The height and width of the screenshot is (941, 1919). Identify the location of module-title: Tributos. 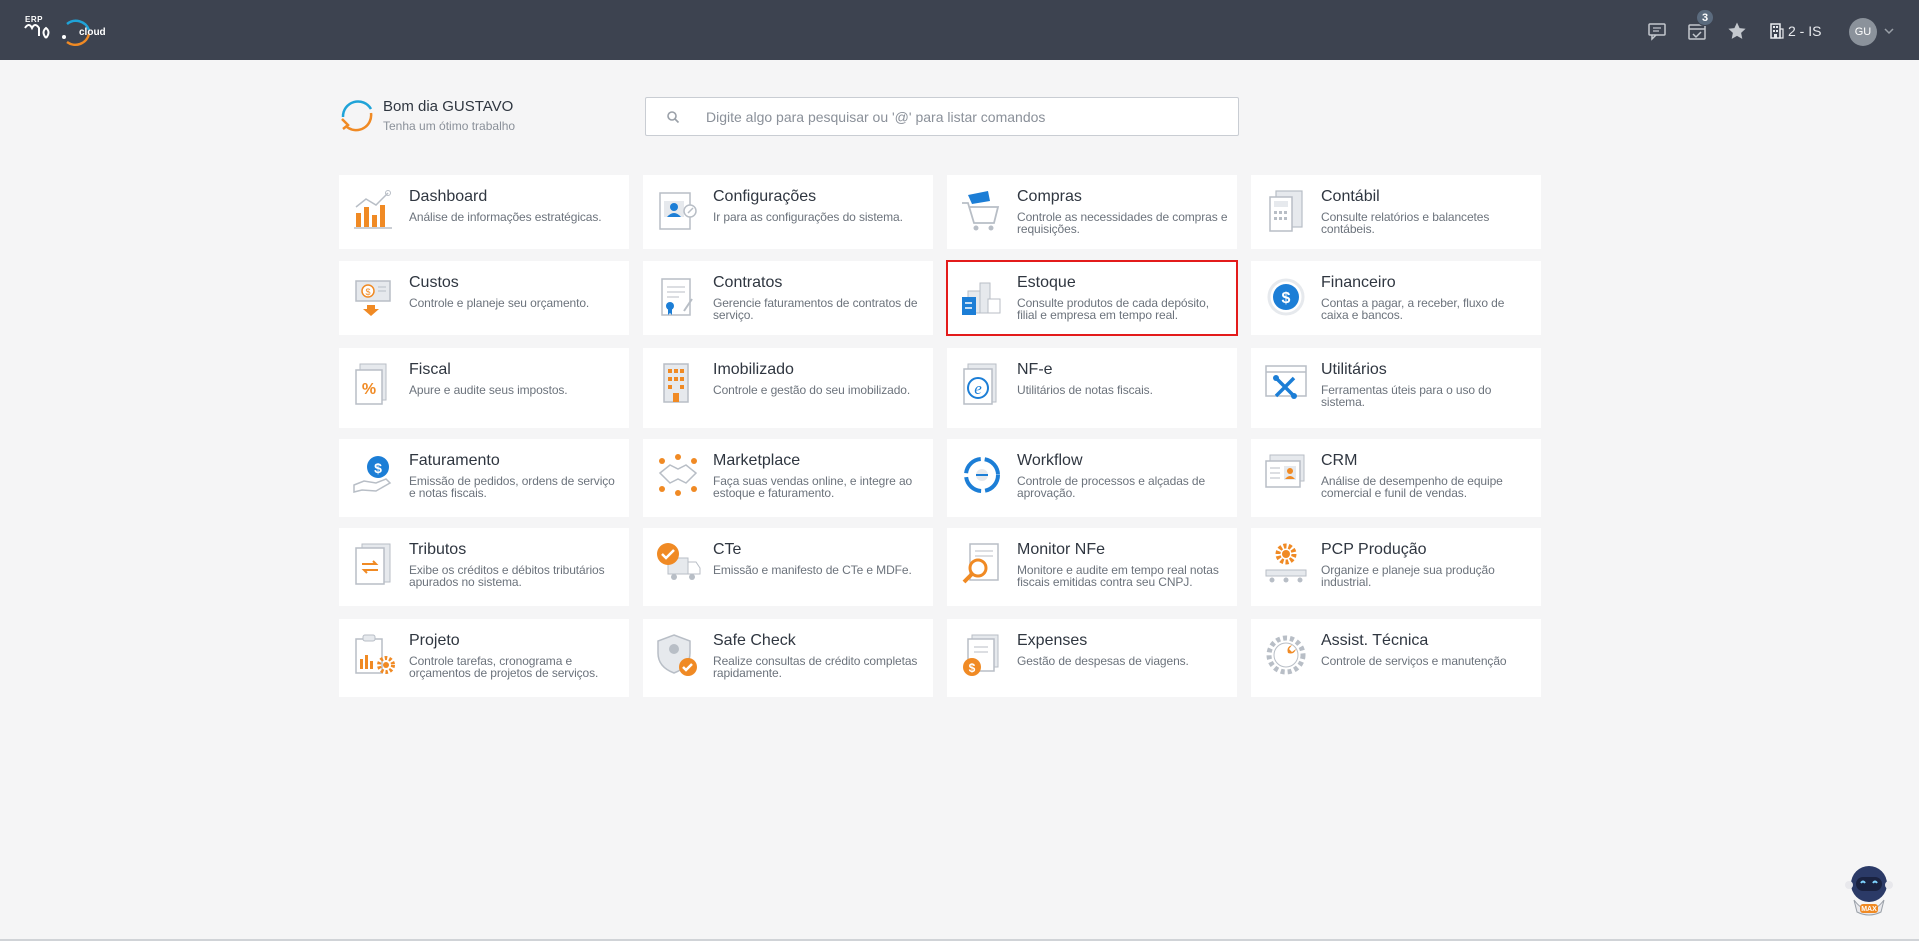
(438, 549).